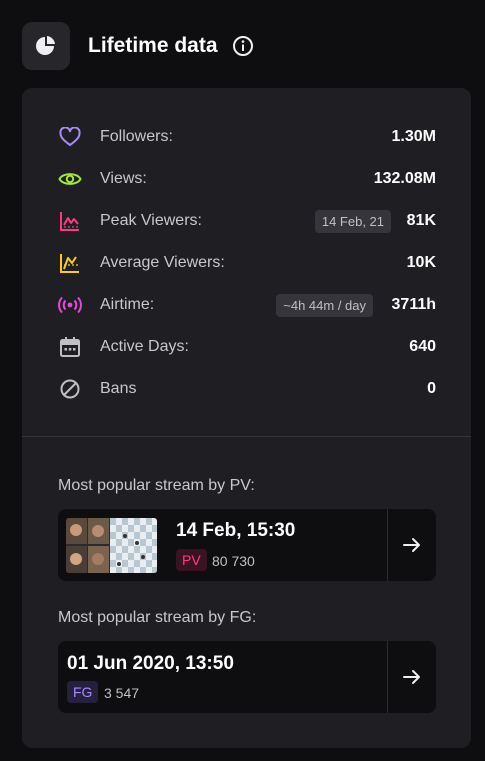 The image size is (485, 761). I want to click on stat-row-airtime: Airtime: ~4h 44m / day 3711h, so click(246, 305).